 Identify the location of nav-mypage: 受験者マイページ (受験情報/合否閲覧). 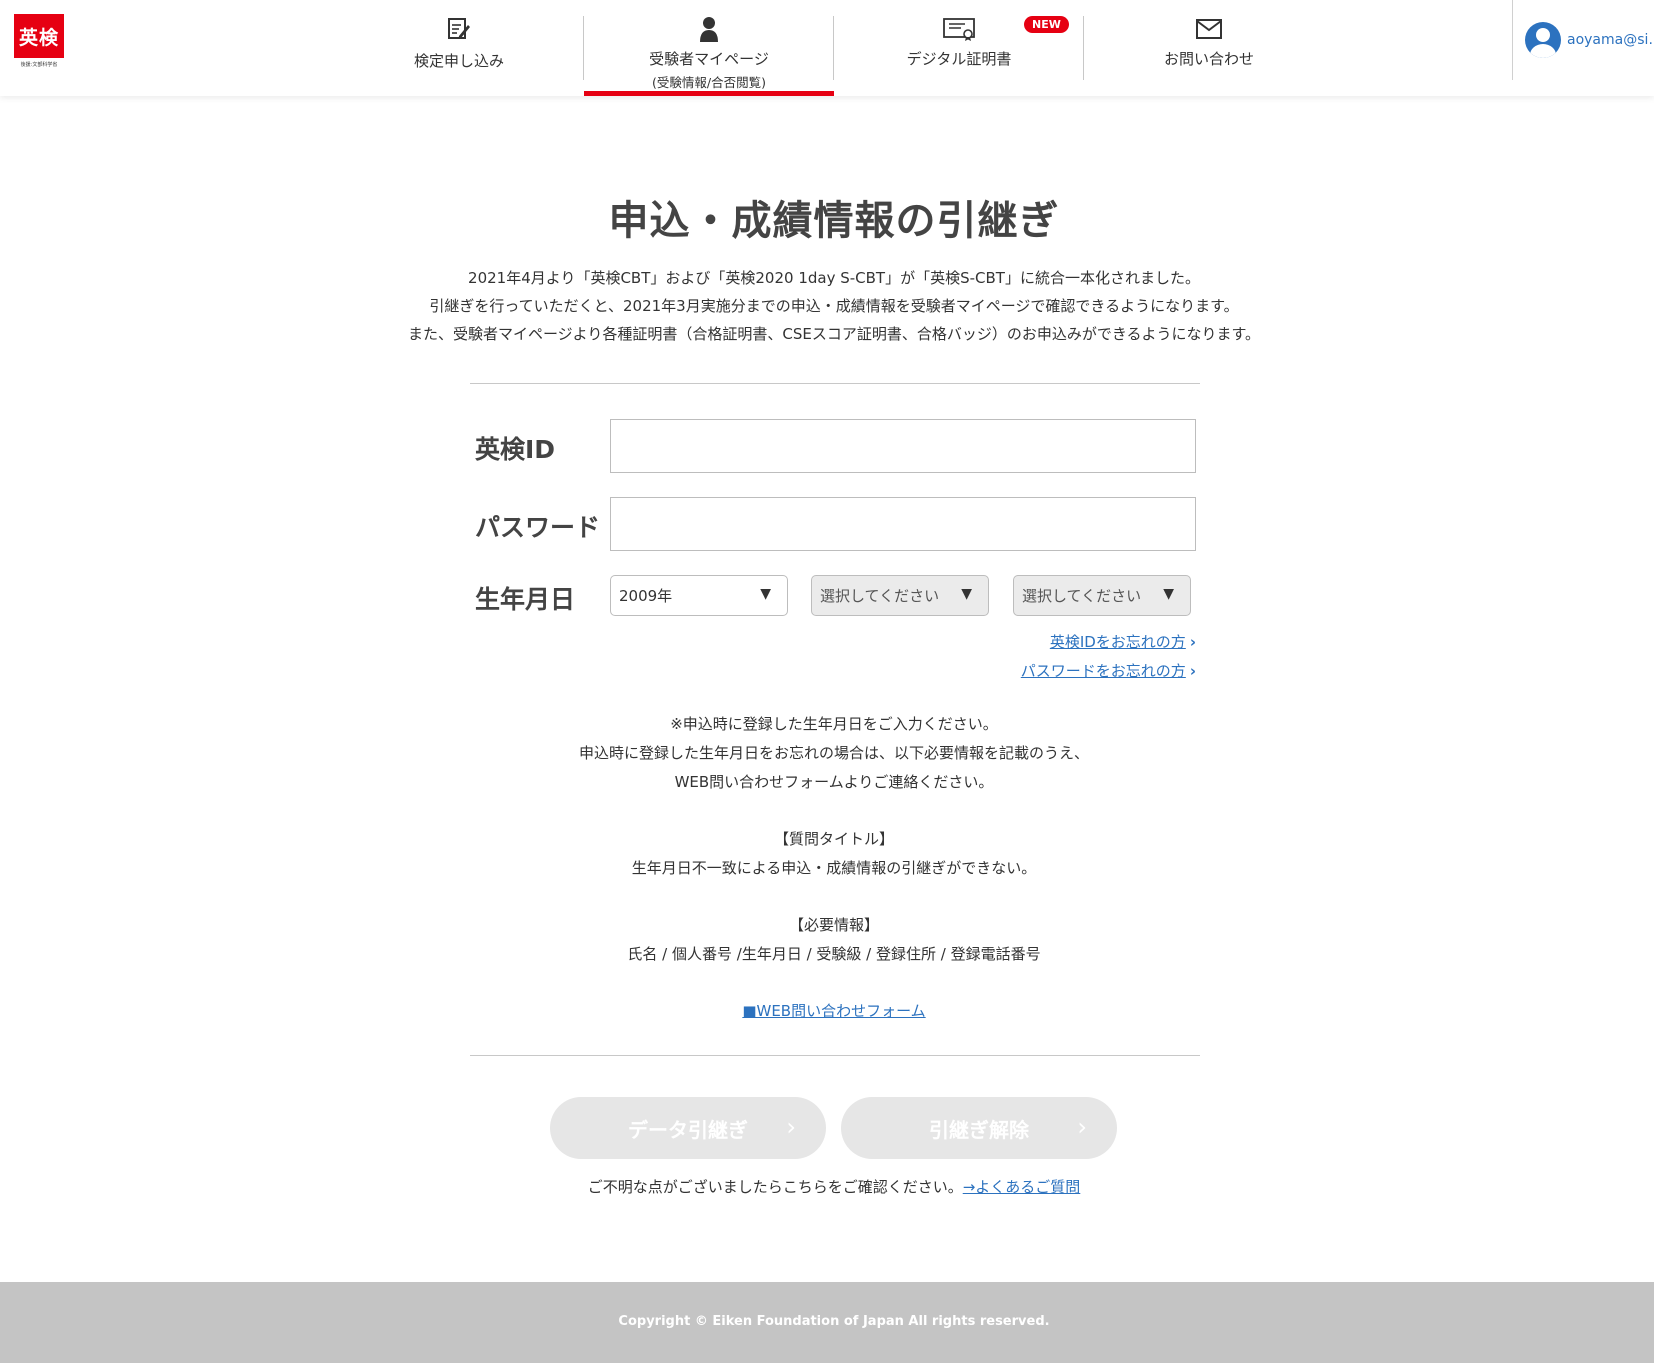
(709, 48).